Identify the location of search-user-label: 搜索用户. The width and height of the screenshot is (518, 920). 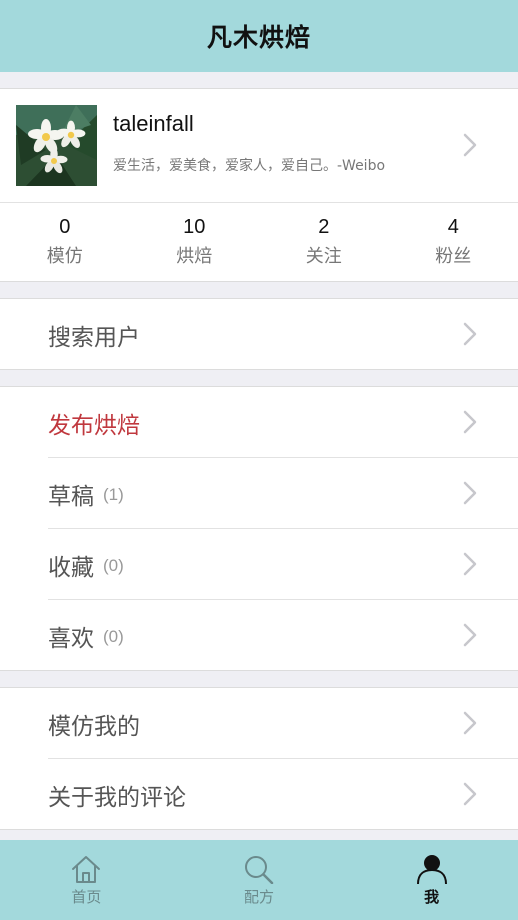
(94, 337).